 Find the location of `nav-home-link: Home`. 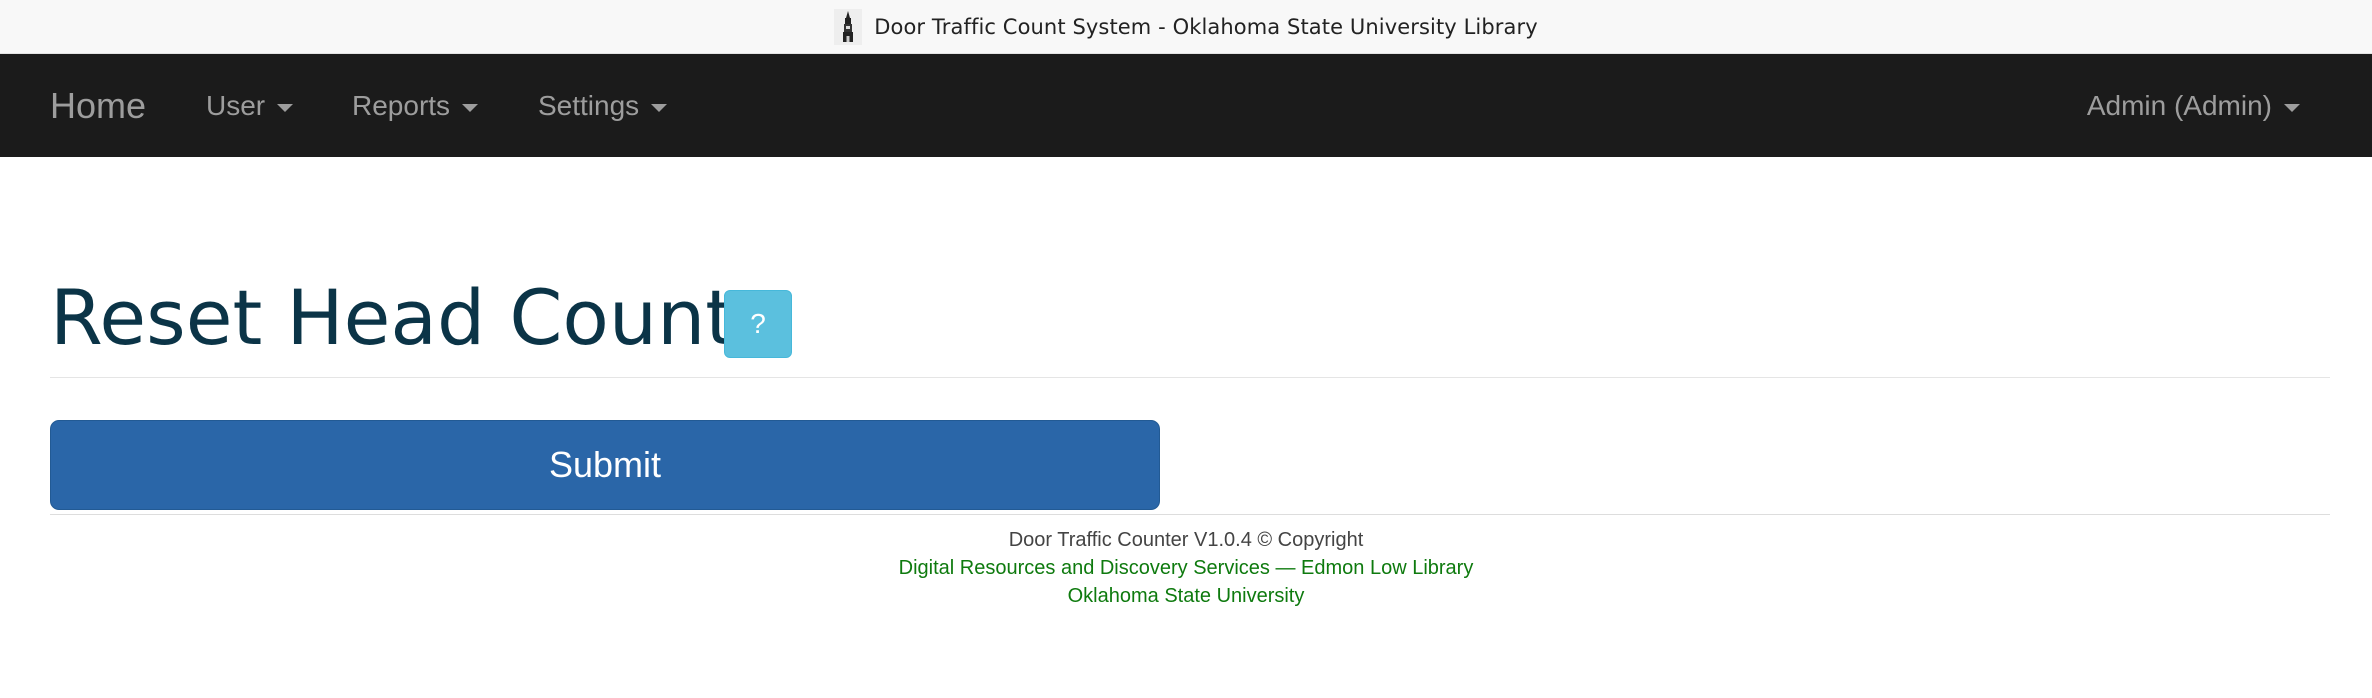

nav-home-link: Home is located at coordinates (98, 106).